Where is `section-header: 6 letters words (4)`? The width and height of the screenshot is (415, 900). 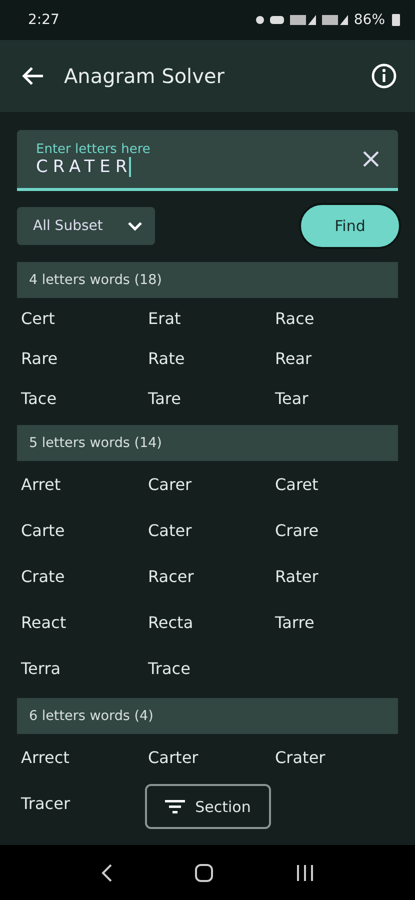
section-header: 6 letters words (4) is located at coordinates (207, 716).